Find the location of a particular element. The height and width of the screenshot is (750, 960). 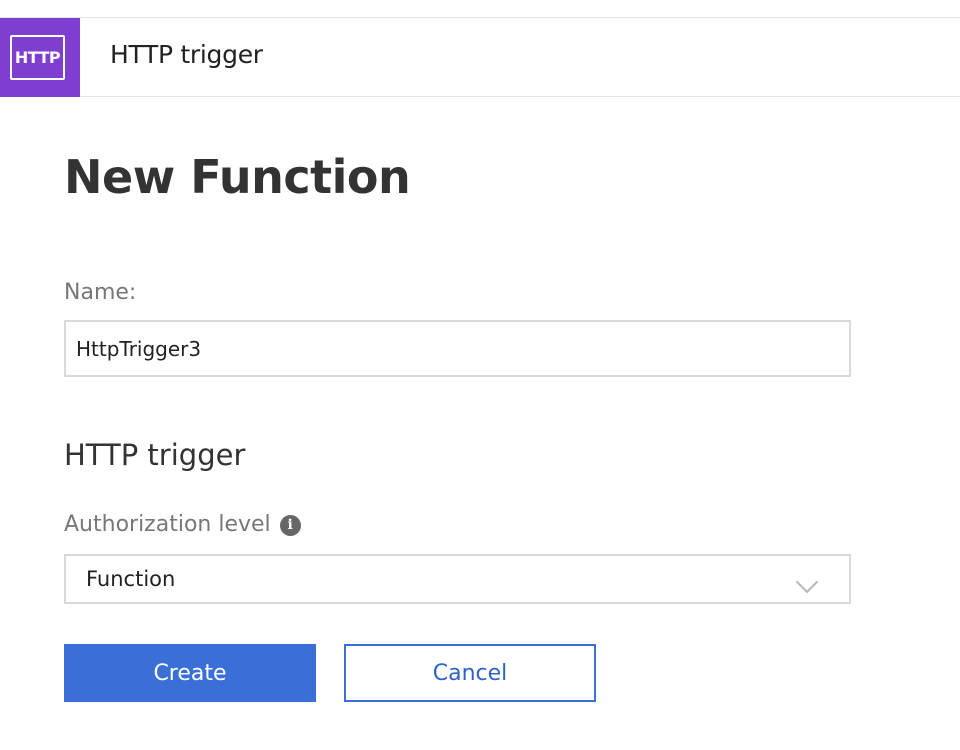

http-trigger-tile: HTTP is located at coordinates (40, 57).